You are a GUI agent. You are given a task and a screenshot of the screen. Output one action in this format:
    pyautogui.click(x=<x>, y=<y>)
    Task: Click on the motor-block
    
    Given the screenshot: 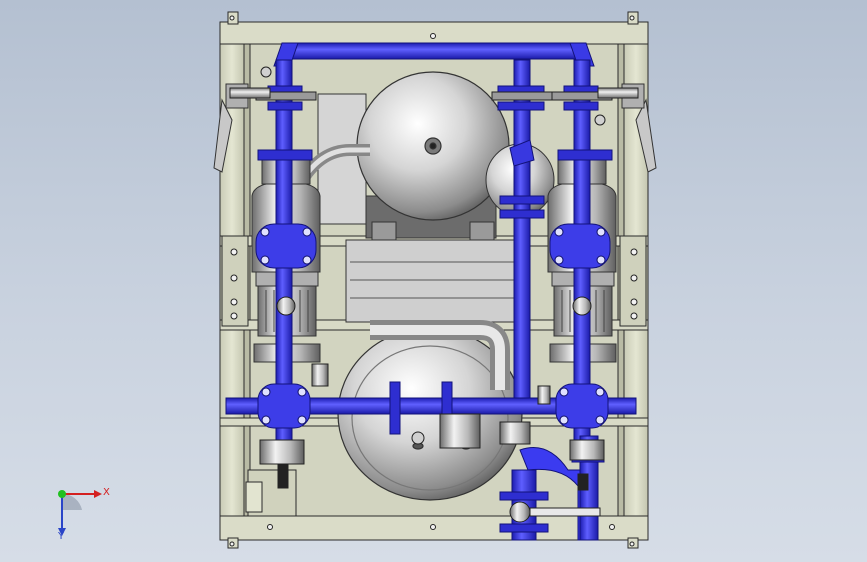 What is the action you would take?
    pyautogui.click(x=435, y=281)
    